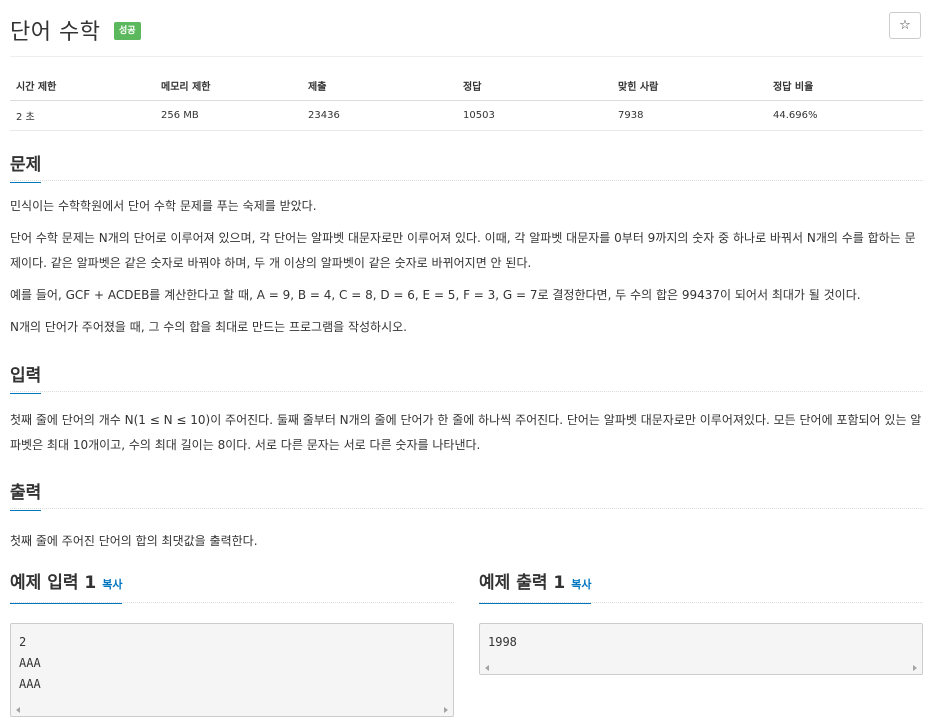  What do you see at coordinates (502, 642) in the screenshot?
I see `sample-output-content: 1998` at bounding box center [502, 642].